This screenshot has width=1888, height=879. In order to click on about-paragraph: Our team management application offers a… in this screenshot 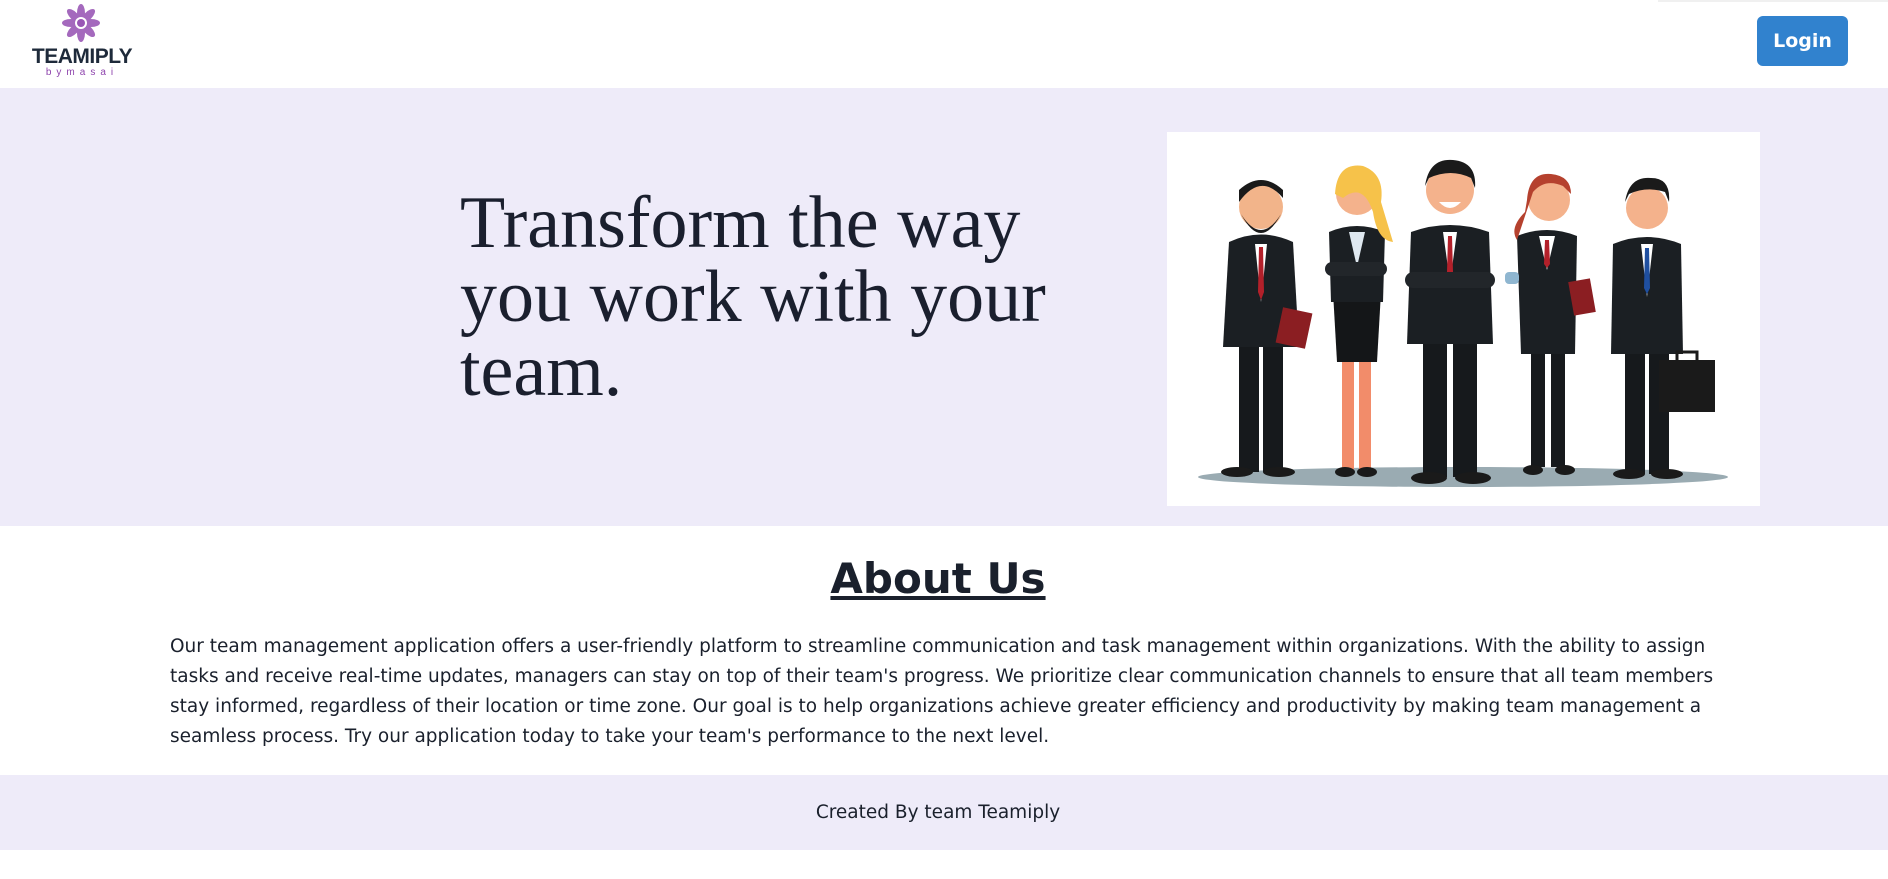, I will do `click(942, 691)`.